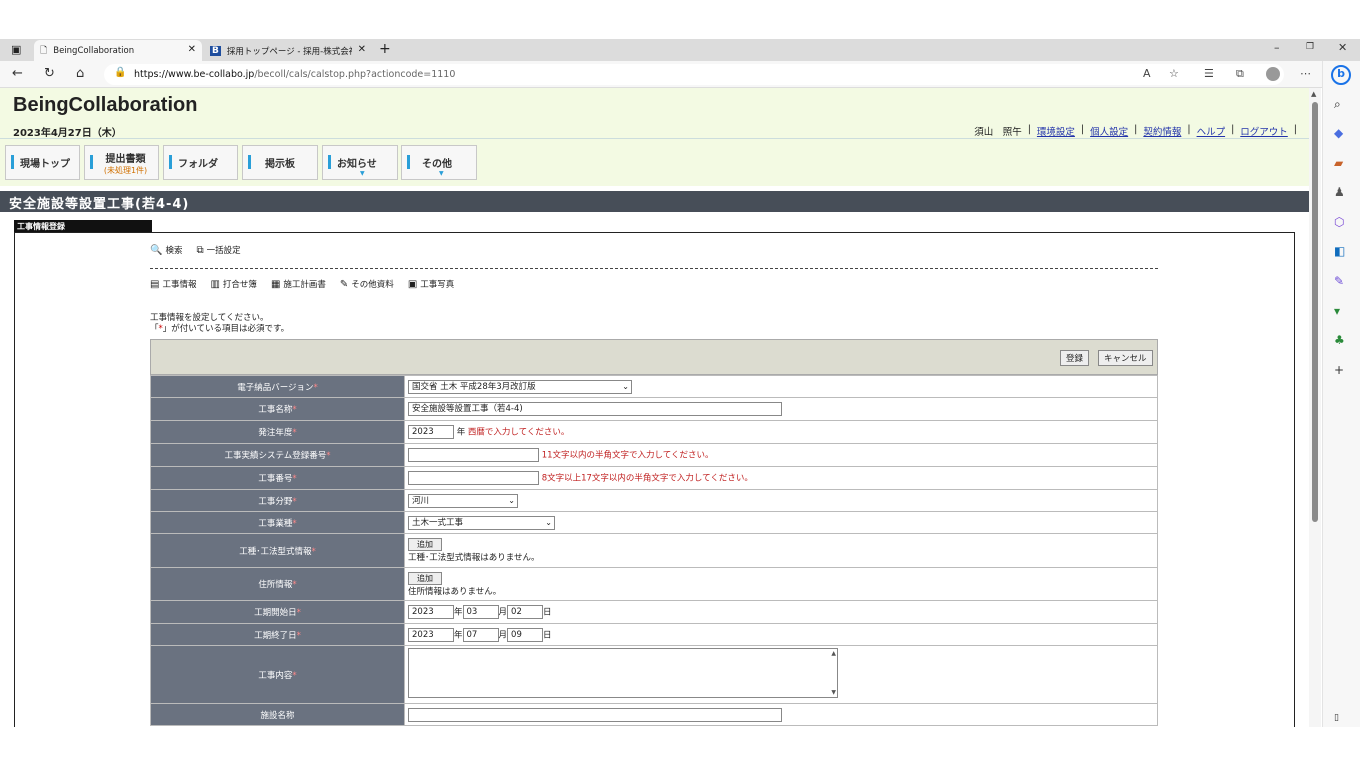 The height and width of the screenshot is (766, 1360). What do you see at coordinates (121, 162) in the screenshot?
I see `menu-documents: 提出書類 (未処理1件)` at bounding box center [121, 162].